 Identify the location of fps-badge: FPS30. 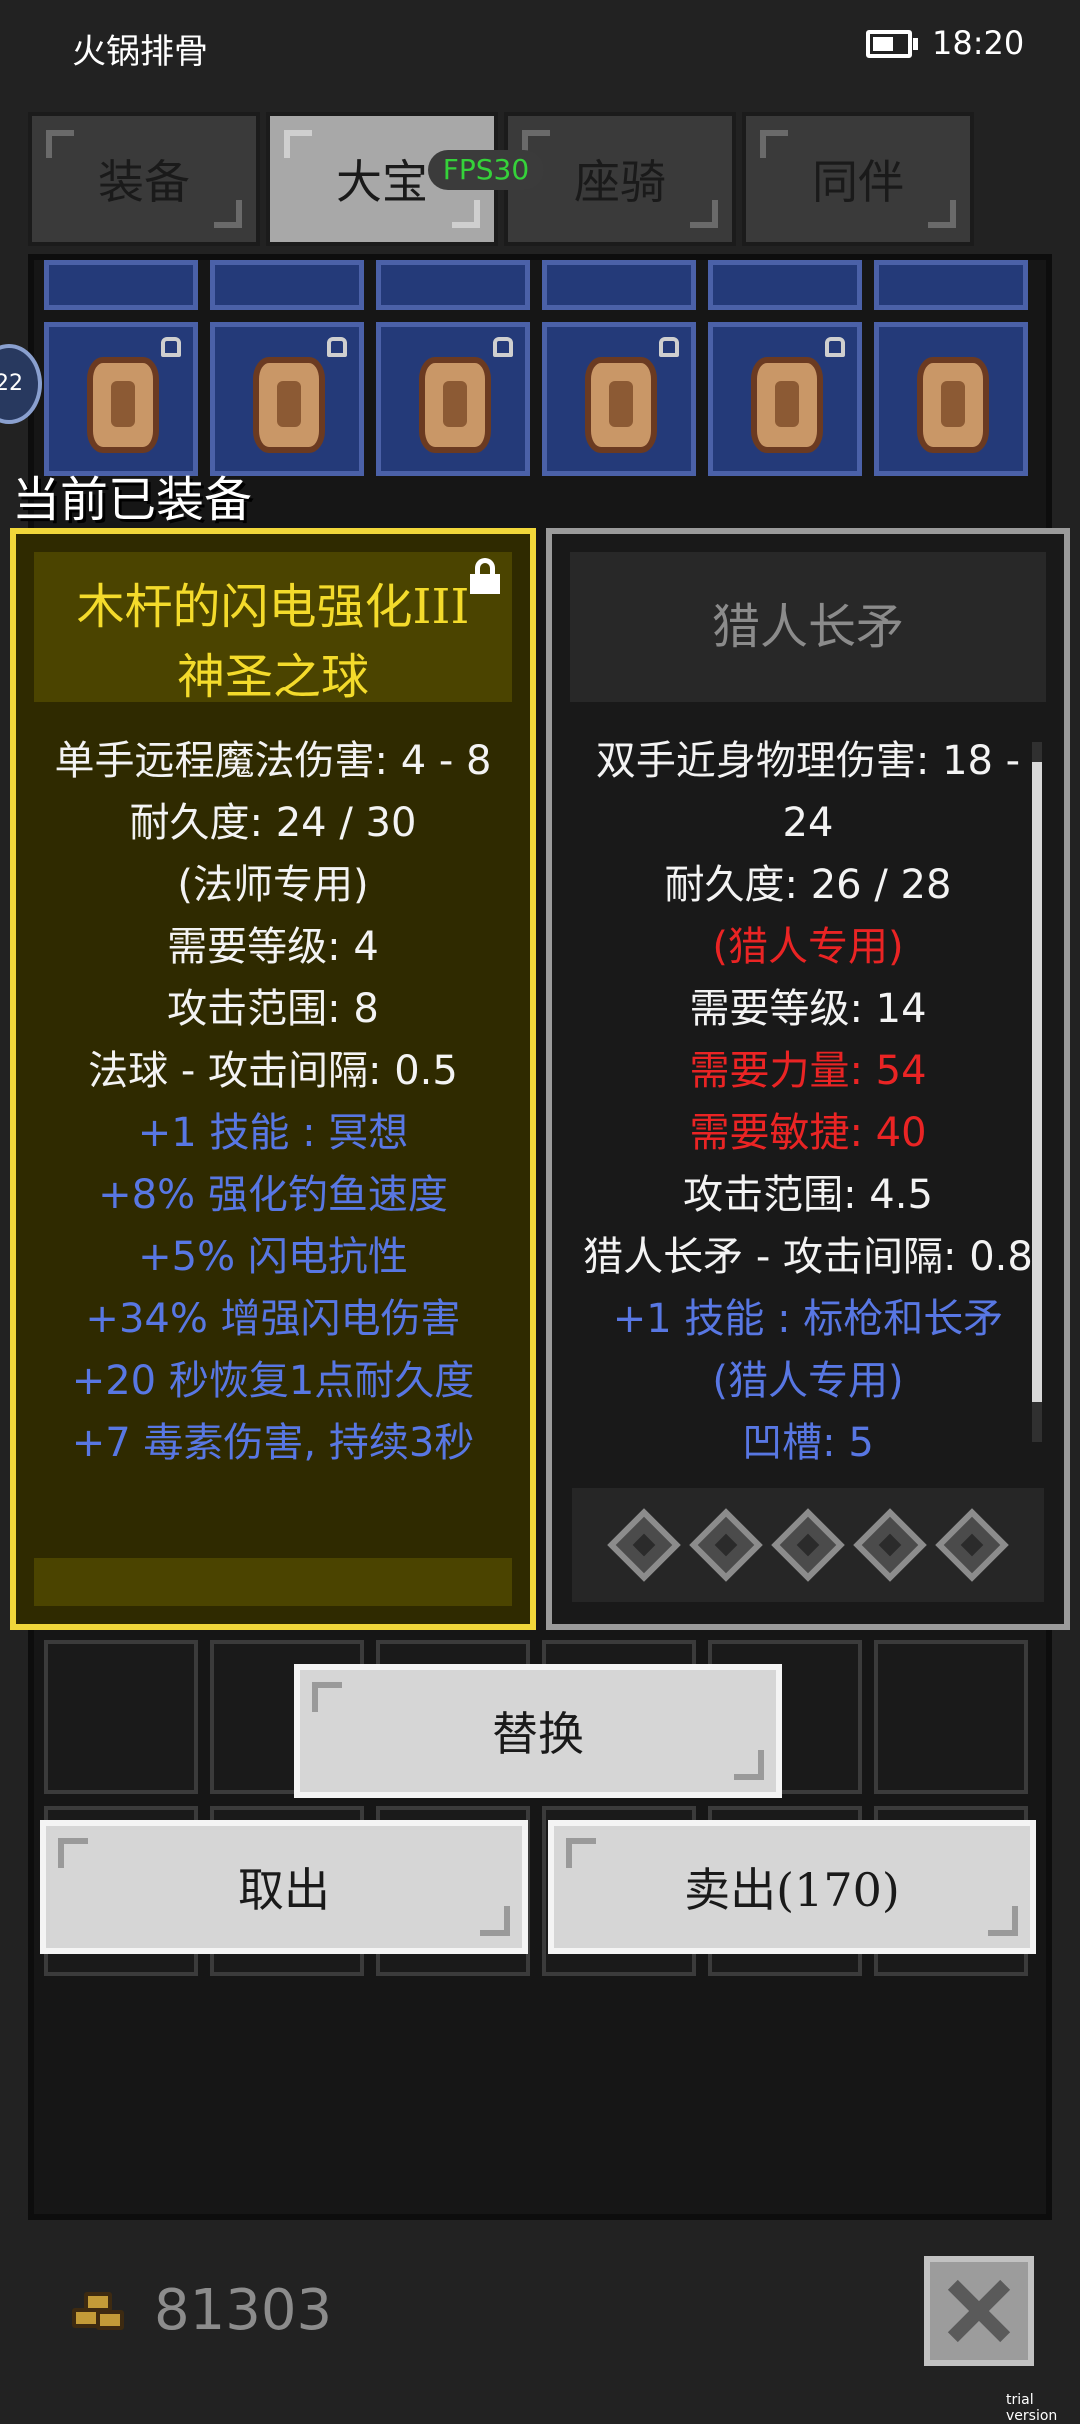
(486, 170).